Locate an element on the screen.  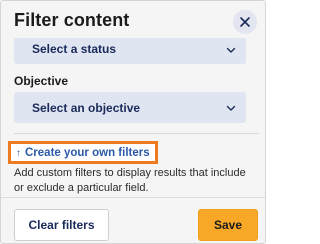
create-custom-filters-link: ↑ Create your own filters is located at coordinates (83, 152).